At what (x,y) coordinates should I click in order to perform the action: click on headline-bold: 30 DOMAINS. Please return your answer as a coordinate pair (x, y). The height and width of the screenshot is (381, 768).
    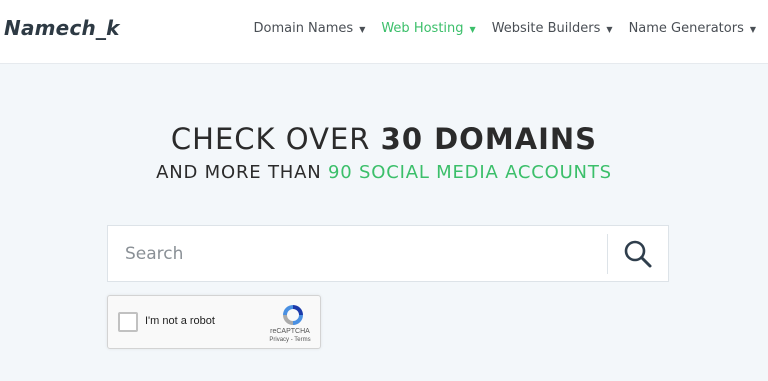
    Looking at the image, I should click on (489, 139).